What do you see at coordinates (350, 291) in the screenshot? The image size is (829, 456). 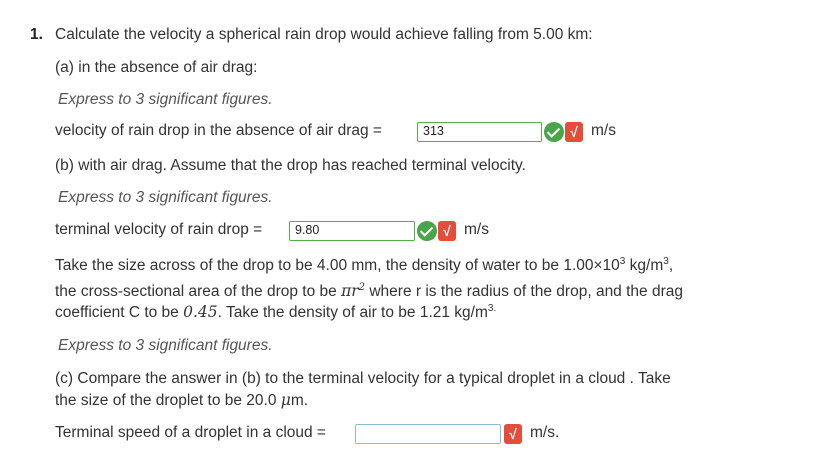 I see `info-line-2-math: πr` at bounding box center [350, 291].